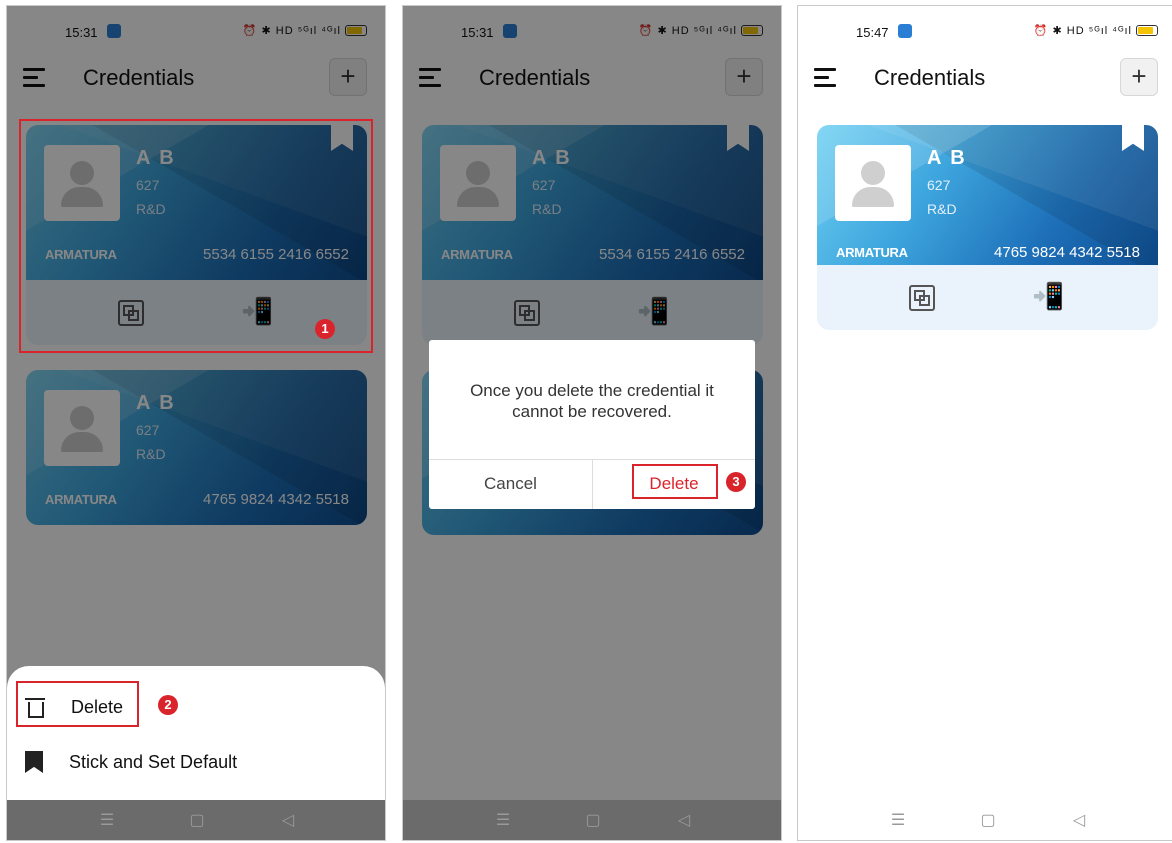  Describe the element at coordinates (325, 329) in the screenshot. I see `step-1-badge: 1` at that location.